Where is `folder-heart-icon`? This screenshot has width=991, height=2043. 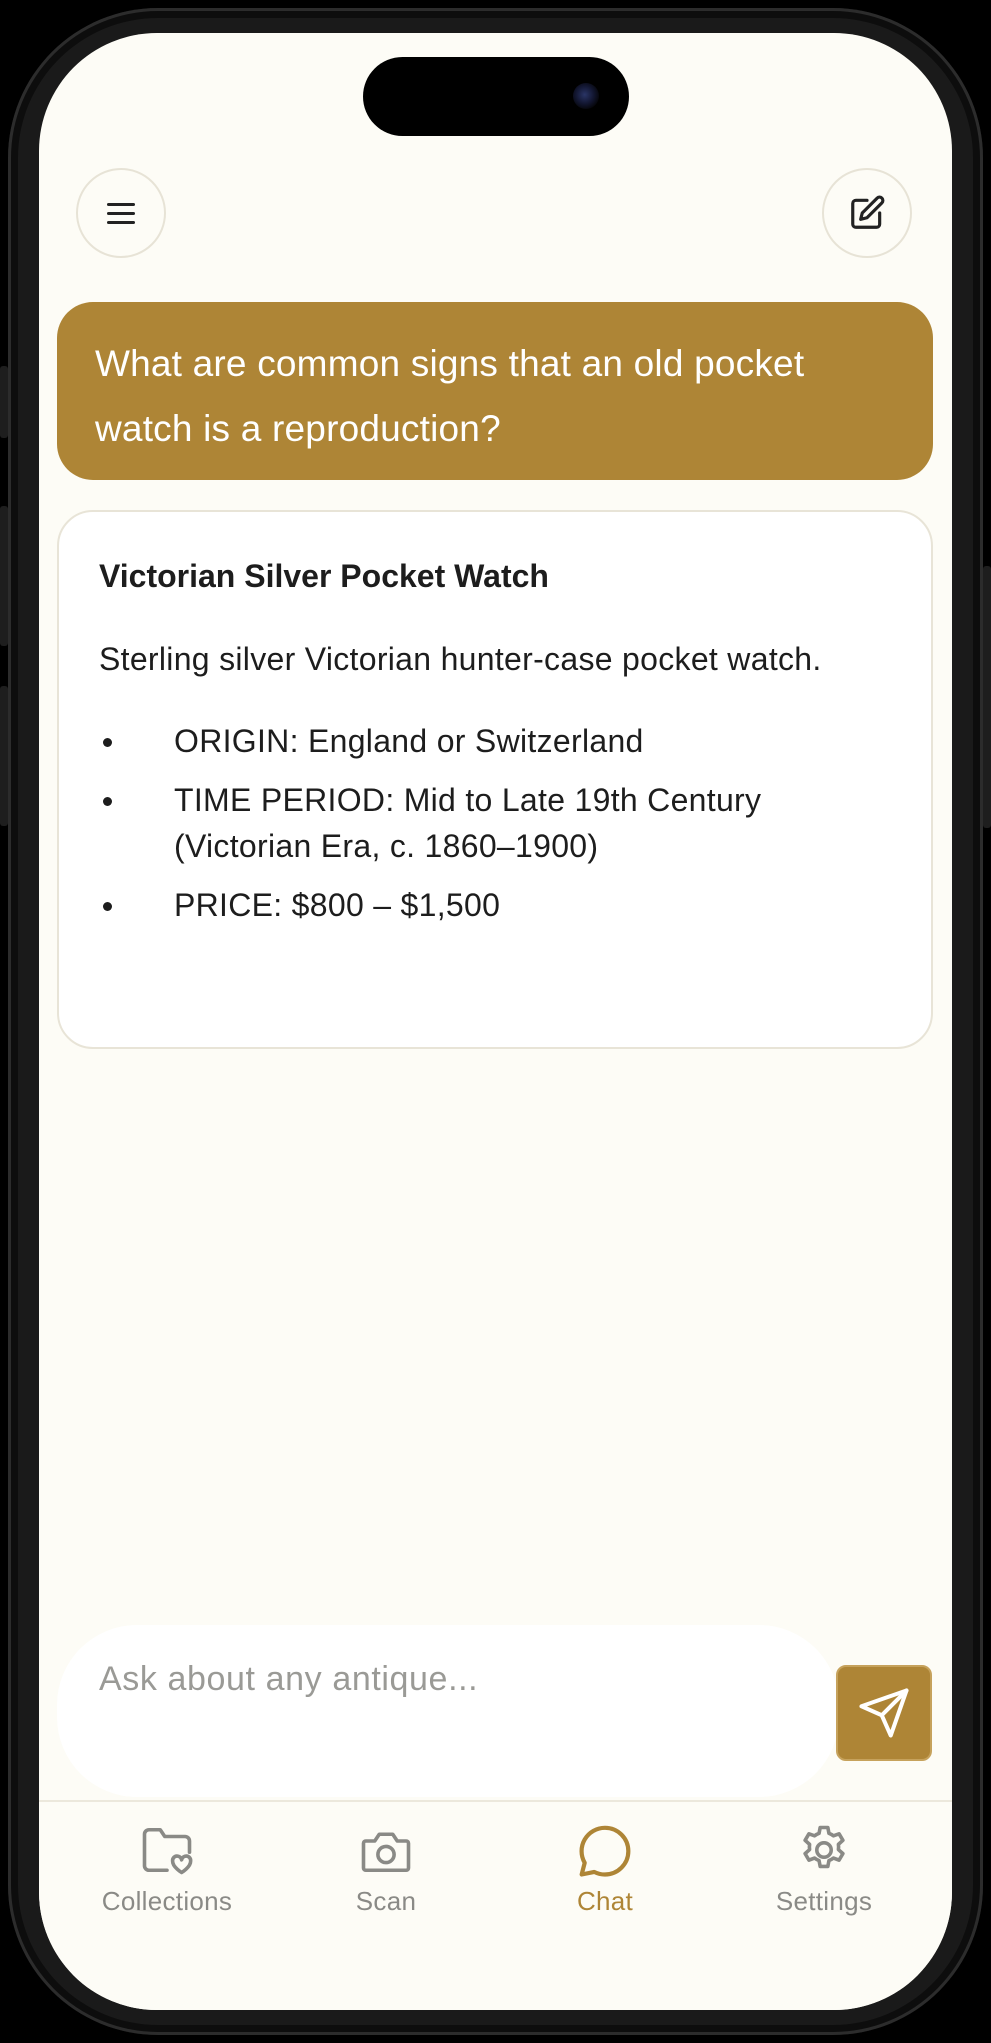
folder-heart-icon is located at coordinates (167, 1851).